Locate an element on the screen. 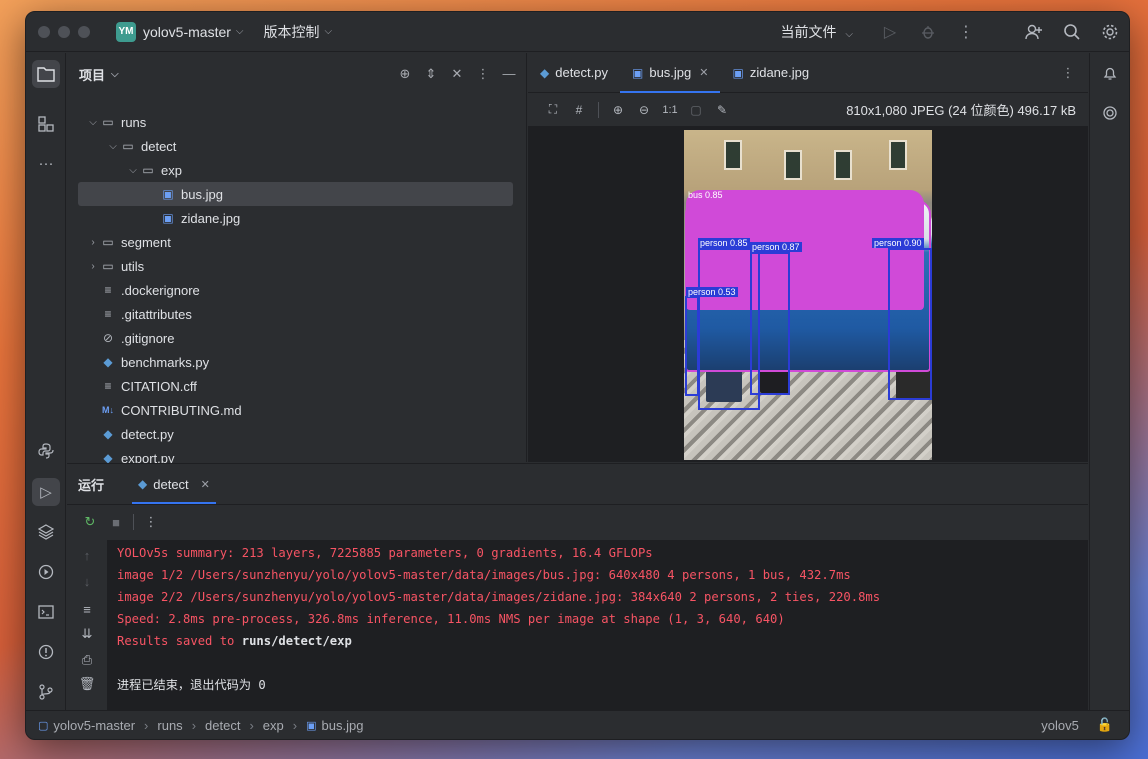 This screenshot has width=1148, height=759. tree-item-label: segment is located at coordinates (146, 242).